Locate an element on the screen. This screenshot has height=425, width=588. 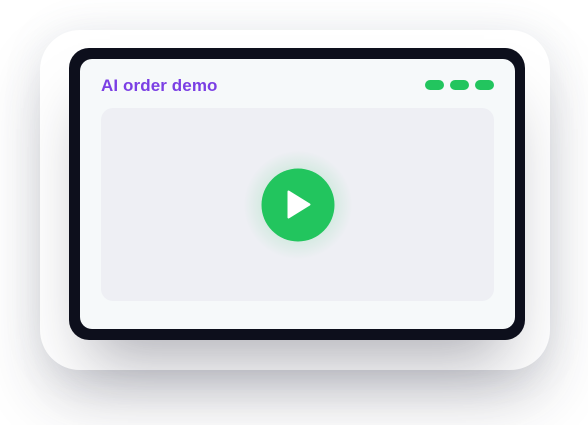
app-title: AI order demo is located at coordinates (159, 85).